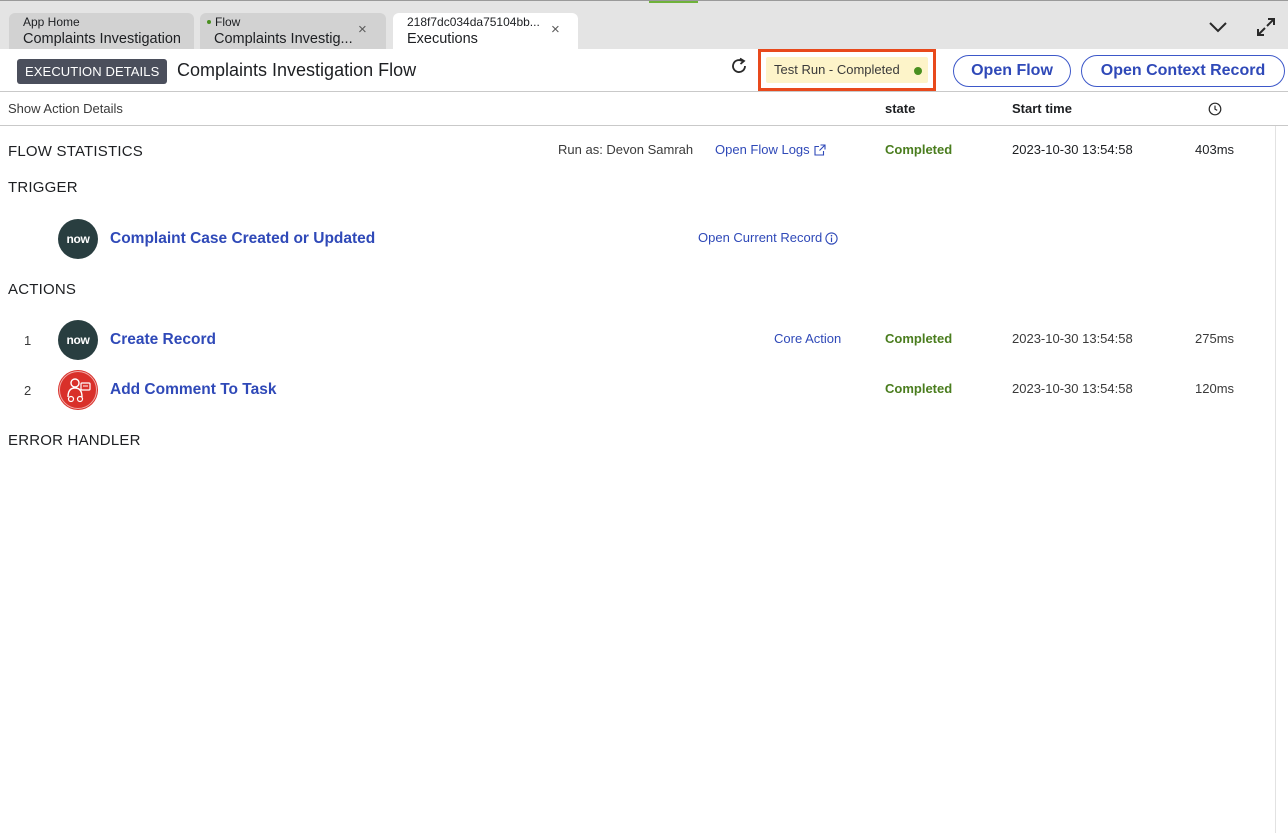 The width and height of the screenshot is (1288, 833). I want to click on execution-details-badge: EXECUTION DETAILS, so click(92, 71).